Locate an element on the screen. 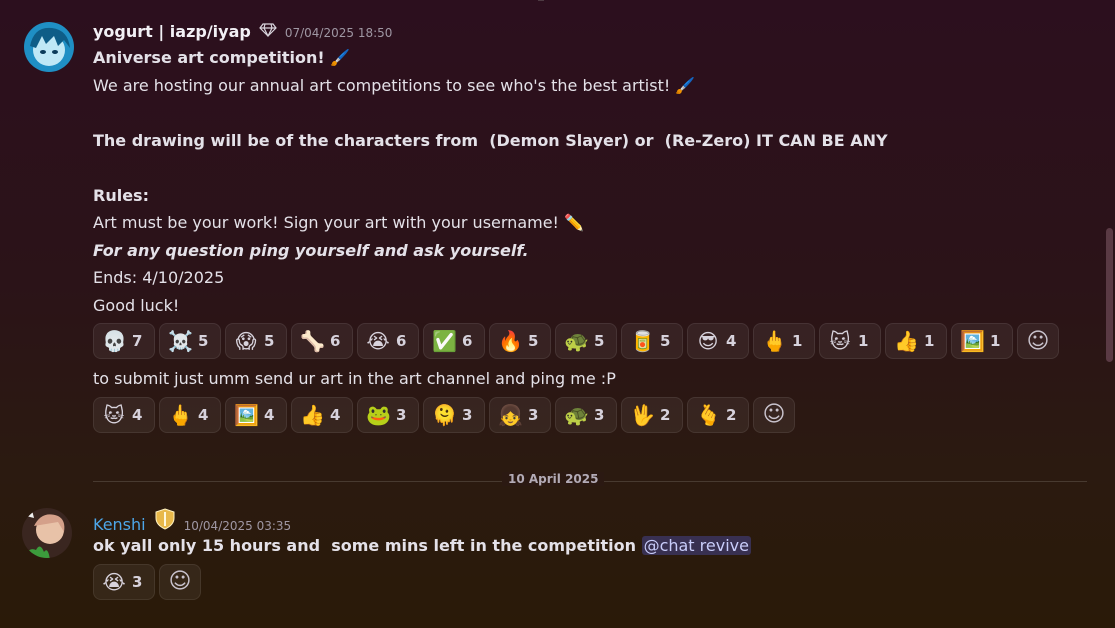 Image resolution: width=1115 pixels, height=628 pixels. reaction-button: 🖕 1 is located at coordinates (784, 341).